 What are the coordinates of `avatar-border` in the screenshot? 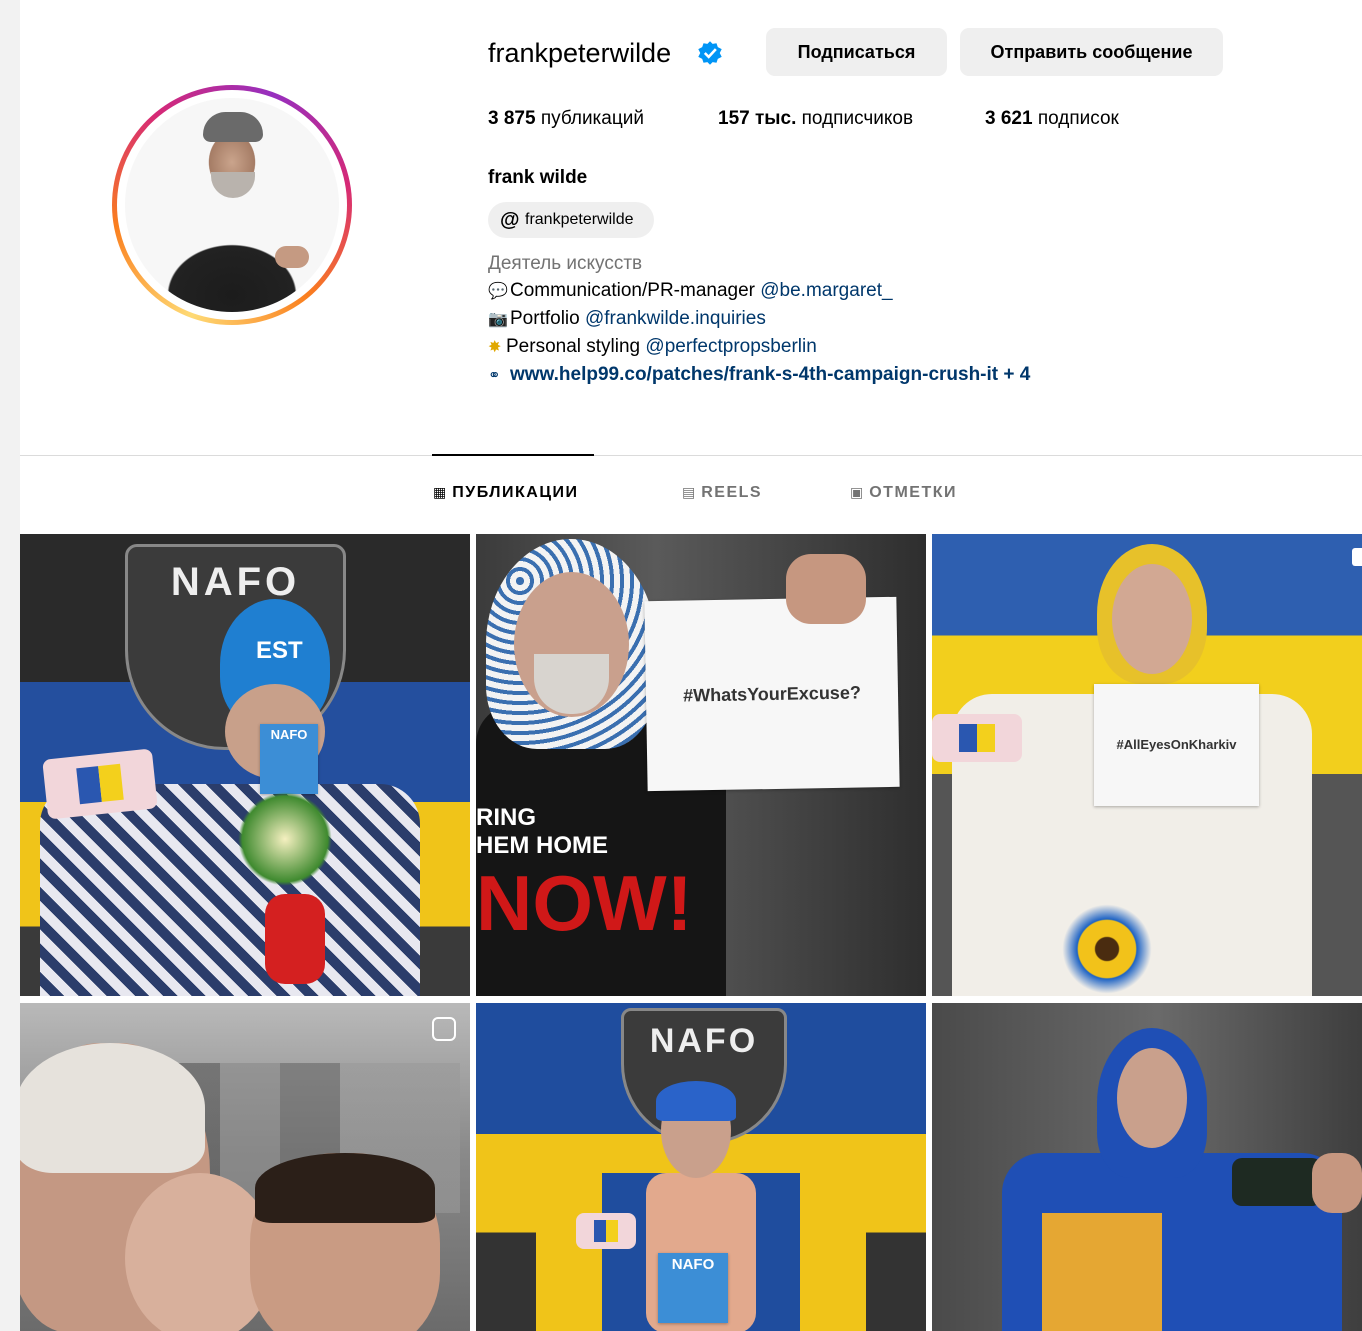 It's located at (232, 205).